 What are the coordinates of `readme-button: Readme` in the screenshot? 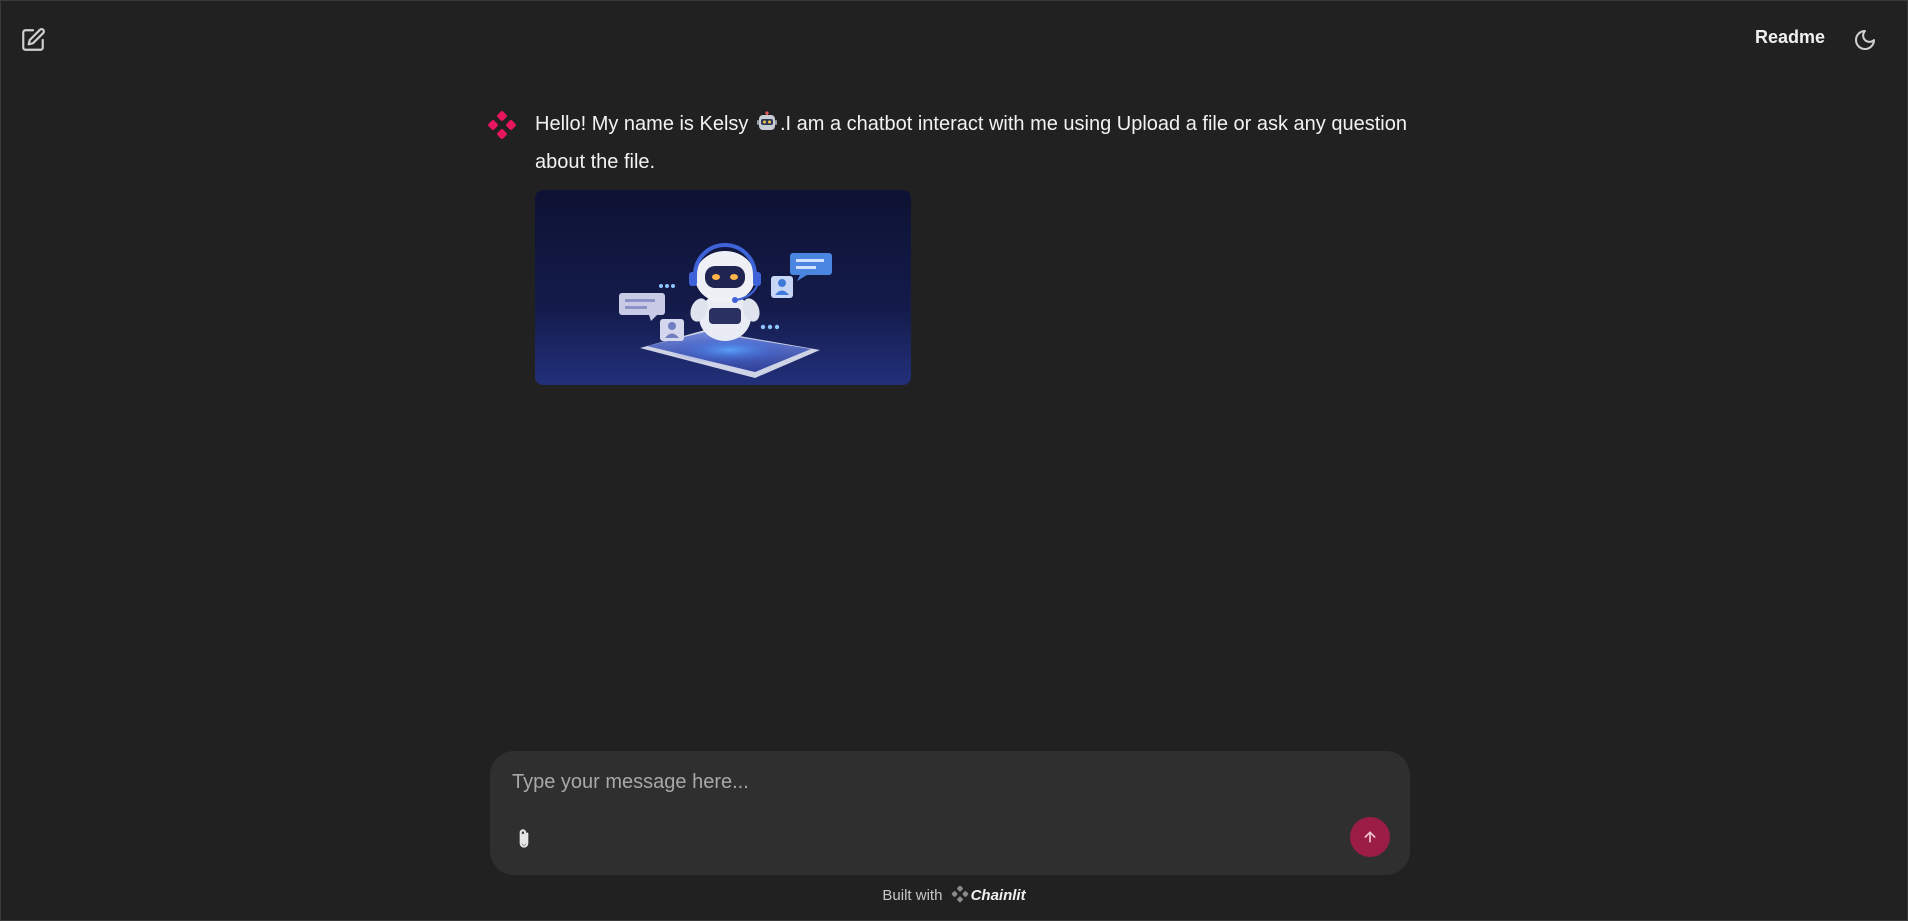 It's located at (1790, 37).